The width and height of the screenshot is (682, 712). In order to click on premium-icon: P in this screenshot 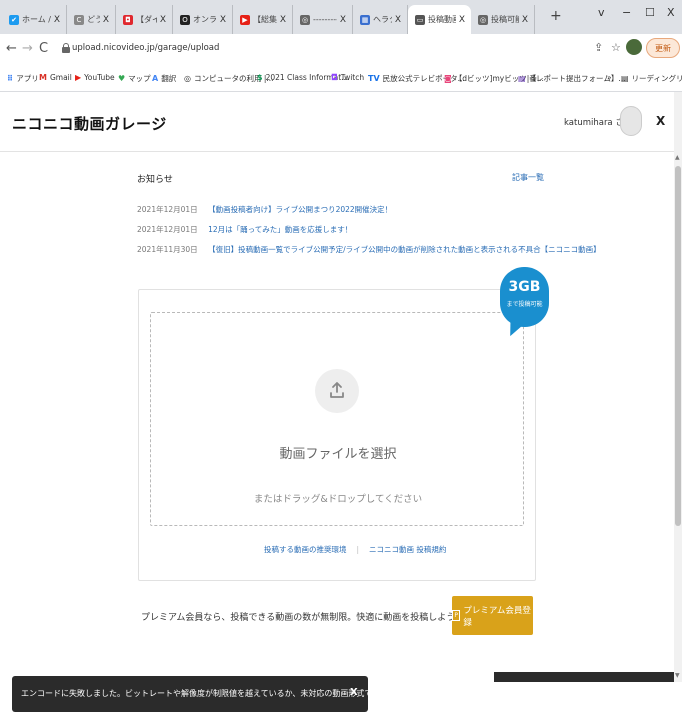, I will do `click(456, 615)`.